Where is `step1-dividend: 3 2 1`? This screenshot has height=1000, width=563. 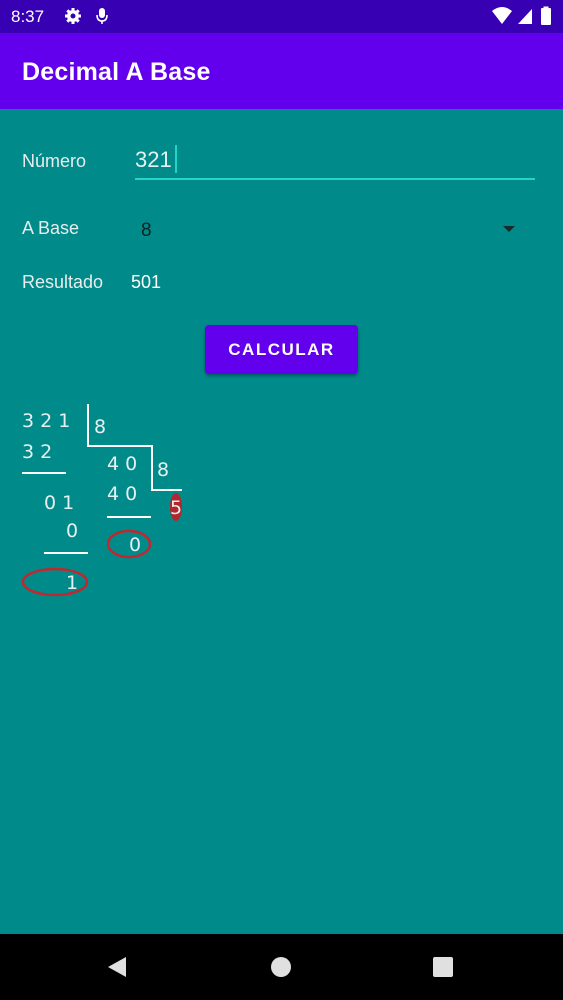 step1-dividend: 3 2 1 is located at coordinates (46, 421).